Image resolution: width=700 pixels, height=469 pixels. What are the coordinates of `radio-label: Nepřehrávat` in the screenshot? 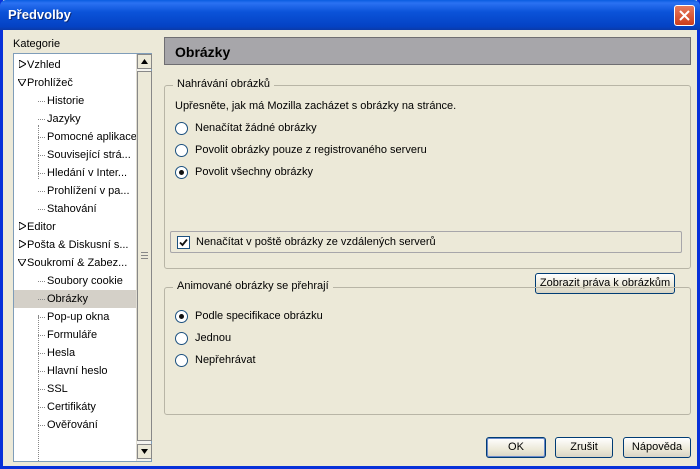 It's located at (225, 360).